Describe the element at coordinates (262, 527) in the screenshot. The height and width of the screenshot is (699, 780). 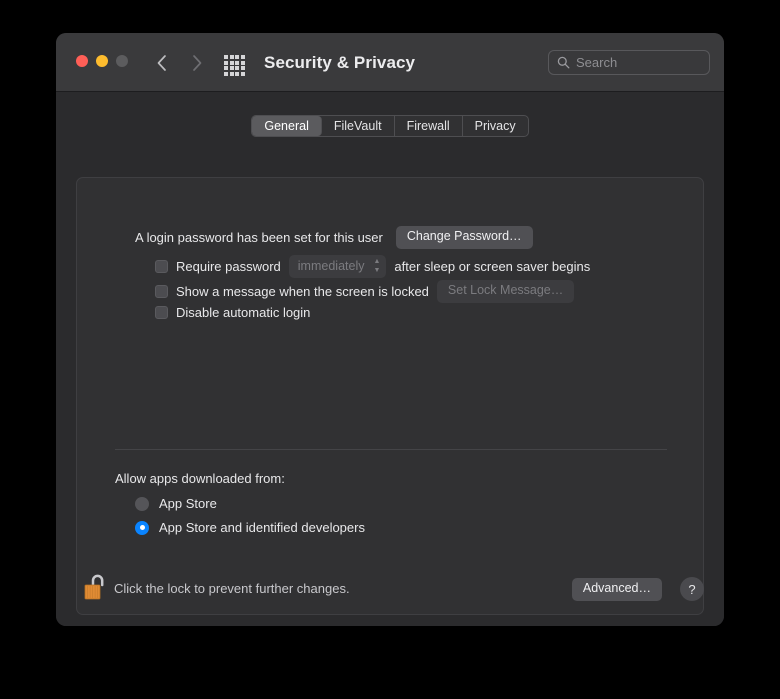
I see `radio-identified-developers-label: App Store and identified developers` at that location.